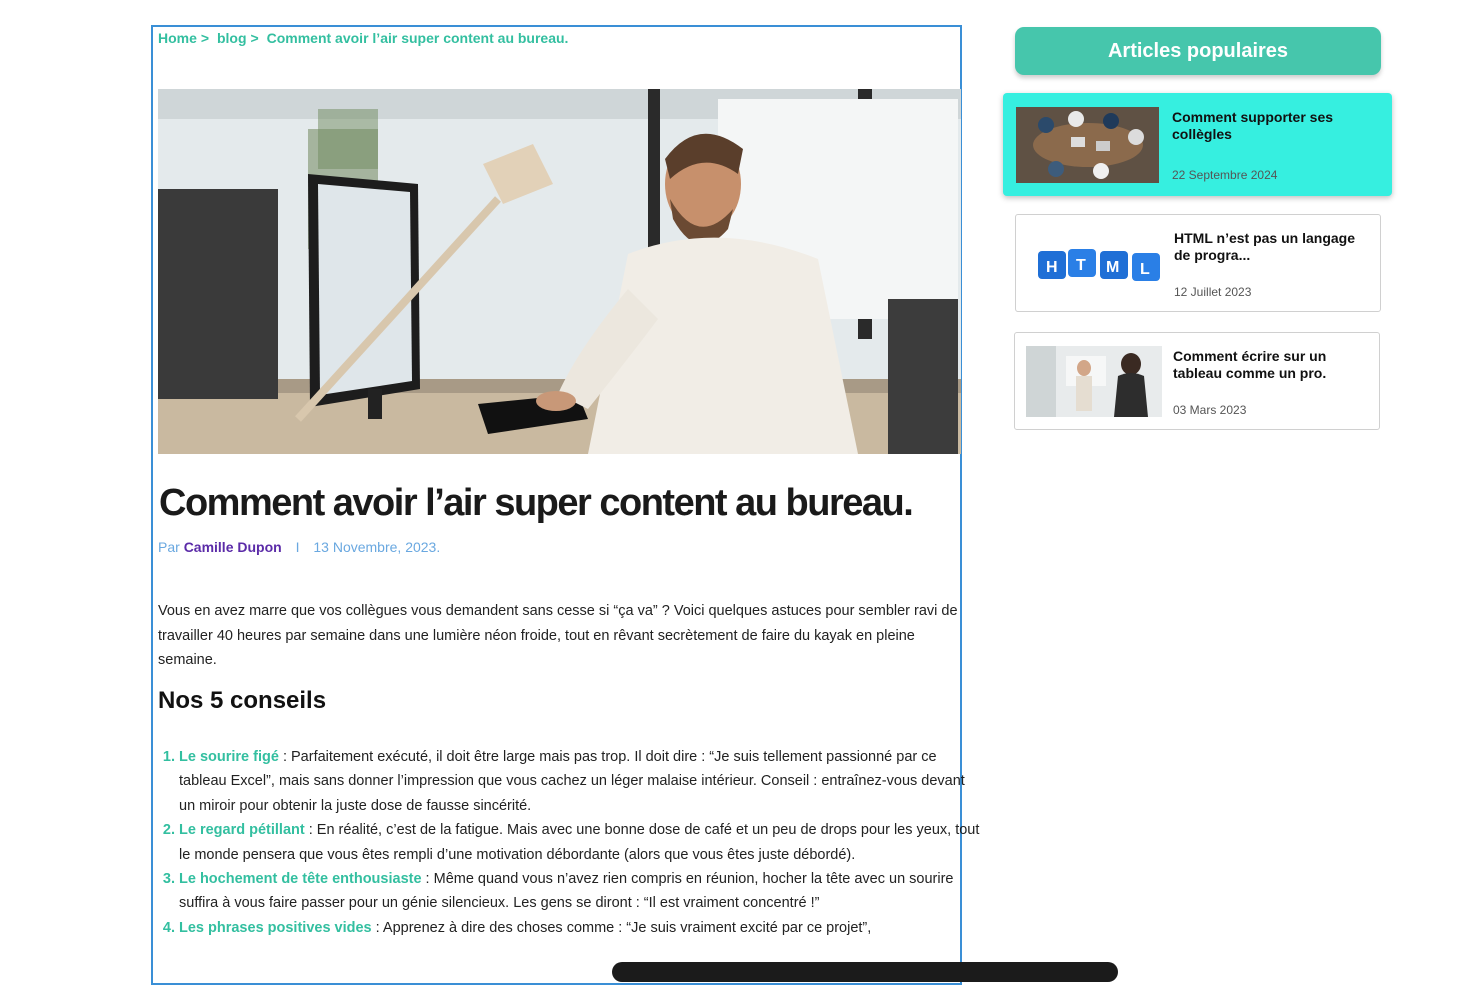  I want to click on card-title: Comment supporter ses collègles, so click(1253, 125).